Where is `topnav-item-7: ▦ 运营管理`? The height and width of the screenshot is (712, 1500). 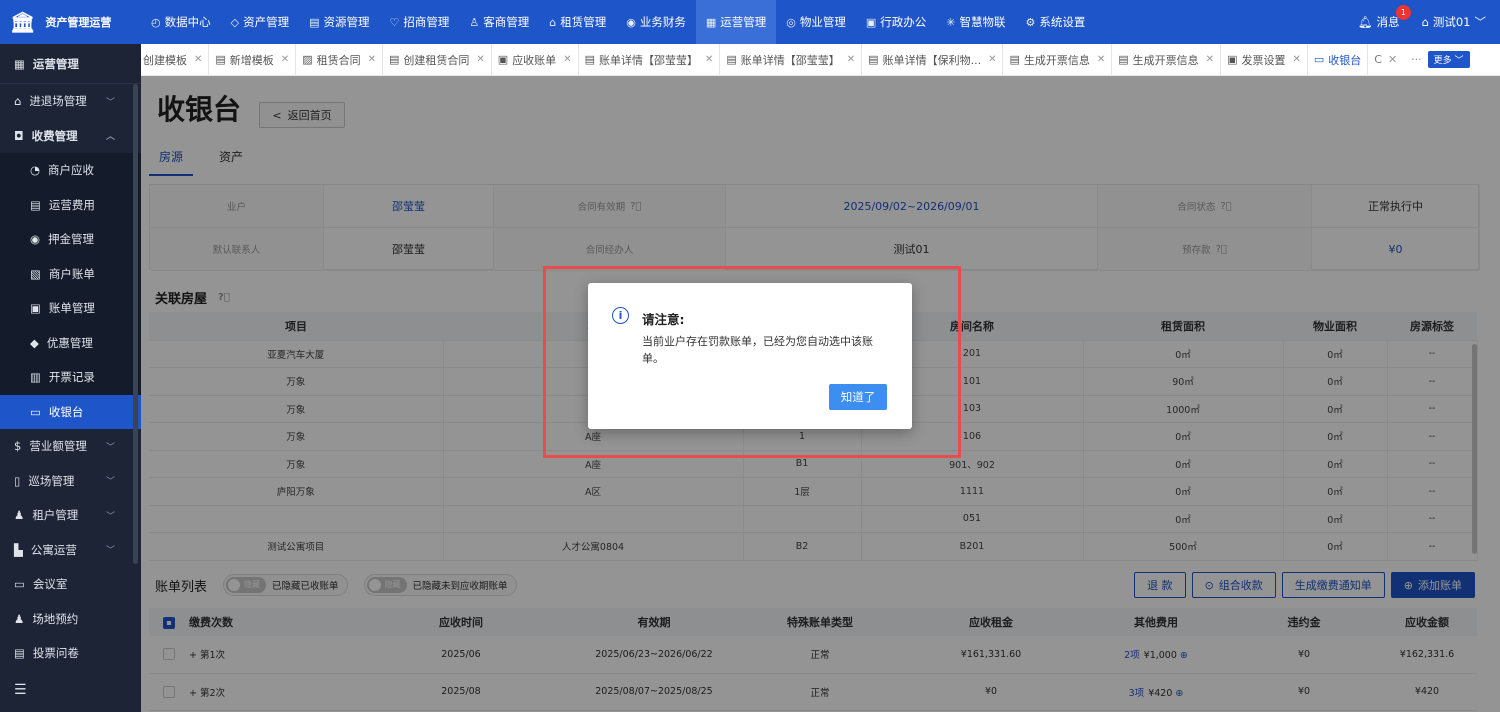 topnav-item-7: ▦ 运营管理 is located at coordinates (736, 22).